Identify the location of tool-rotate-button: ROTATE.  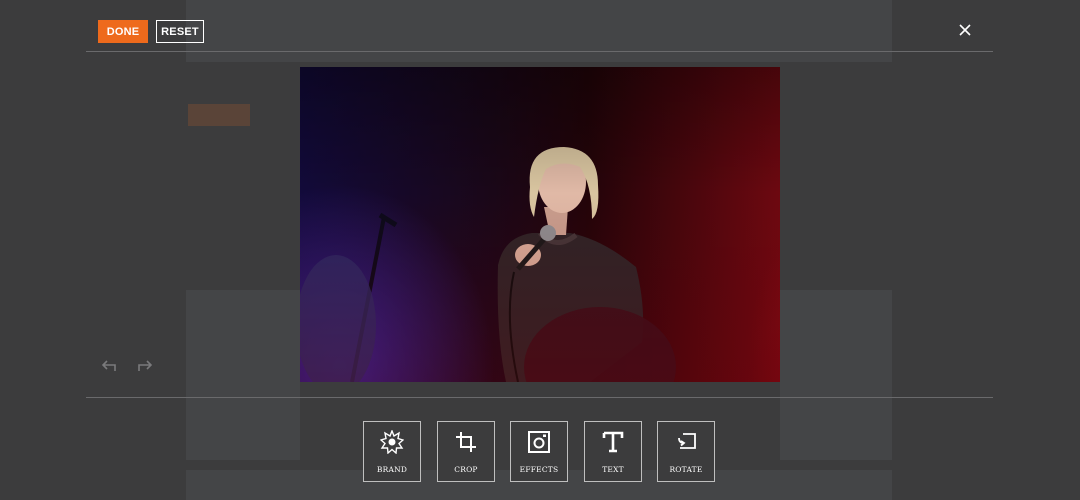
(686, 451).